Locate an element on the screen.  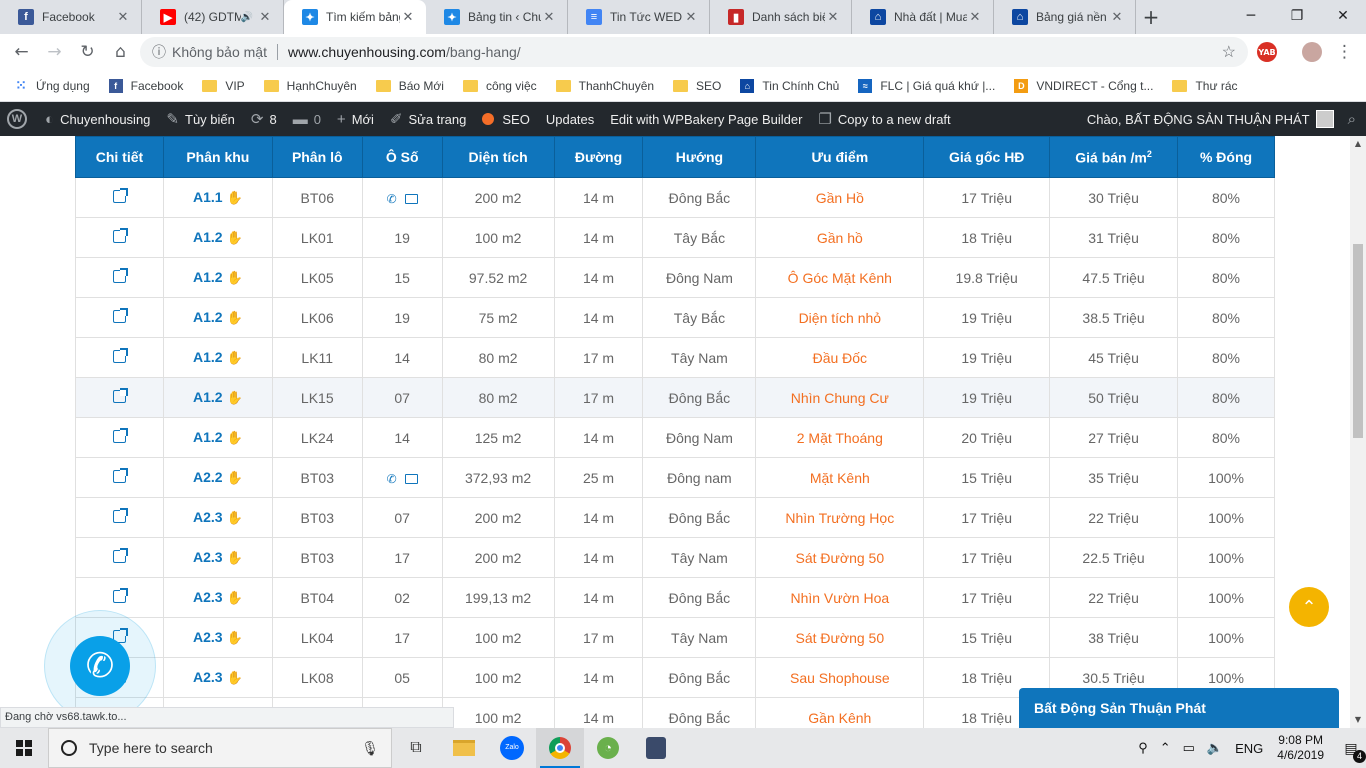
microphone-icon: 🎙 is located at coordinates (370, 748).